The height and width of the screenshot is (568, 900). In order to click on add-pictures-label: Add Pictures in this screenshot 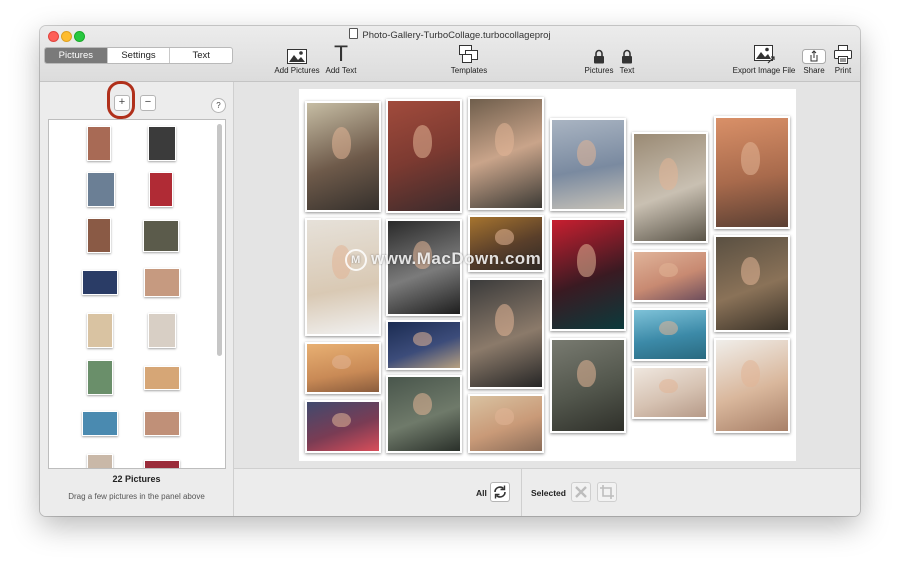, I will do `click(297, 70)`.